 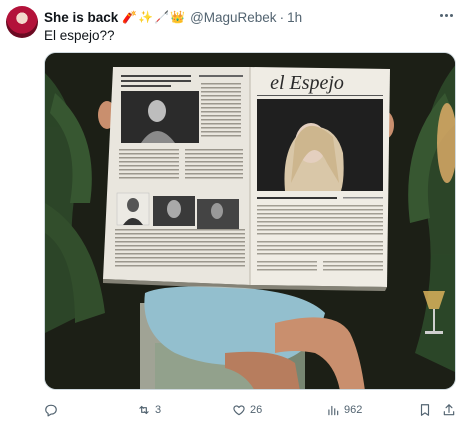 What do you see at coordinates (81, 17) in the screenshot?
I see `display-name: She is back` at bounding box center [81, 17].